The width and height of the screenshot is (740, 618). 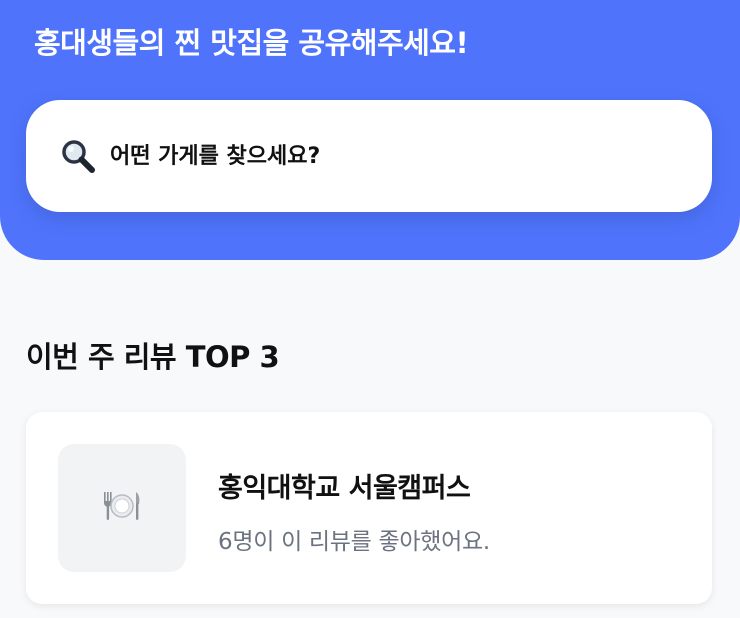 What do you see at coordinates (78, 156) in the screenshot?
I see `magnifying-glass-icon` at bounding box center [78, 156].